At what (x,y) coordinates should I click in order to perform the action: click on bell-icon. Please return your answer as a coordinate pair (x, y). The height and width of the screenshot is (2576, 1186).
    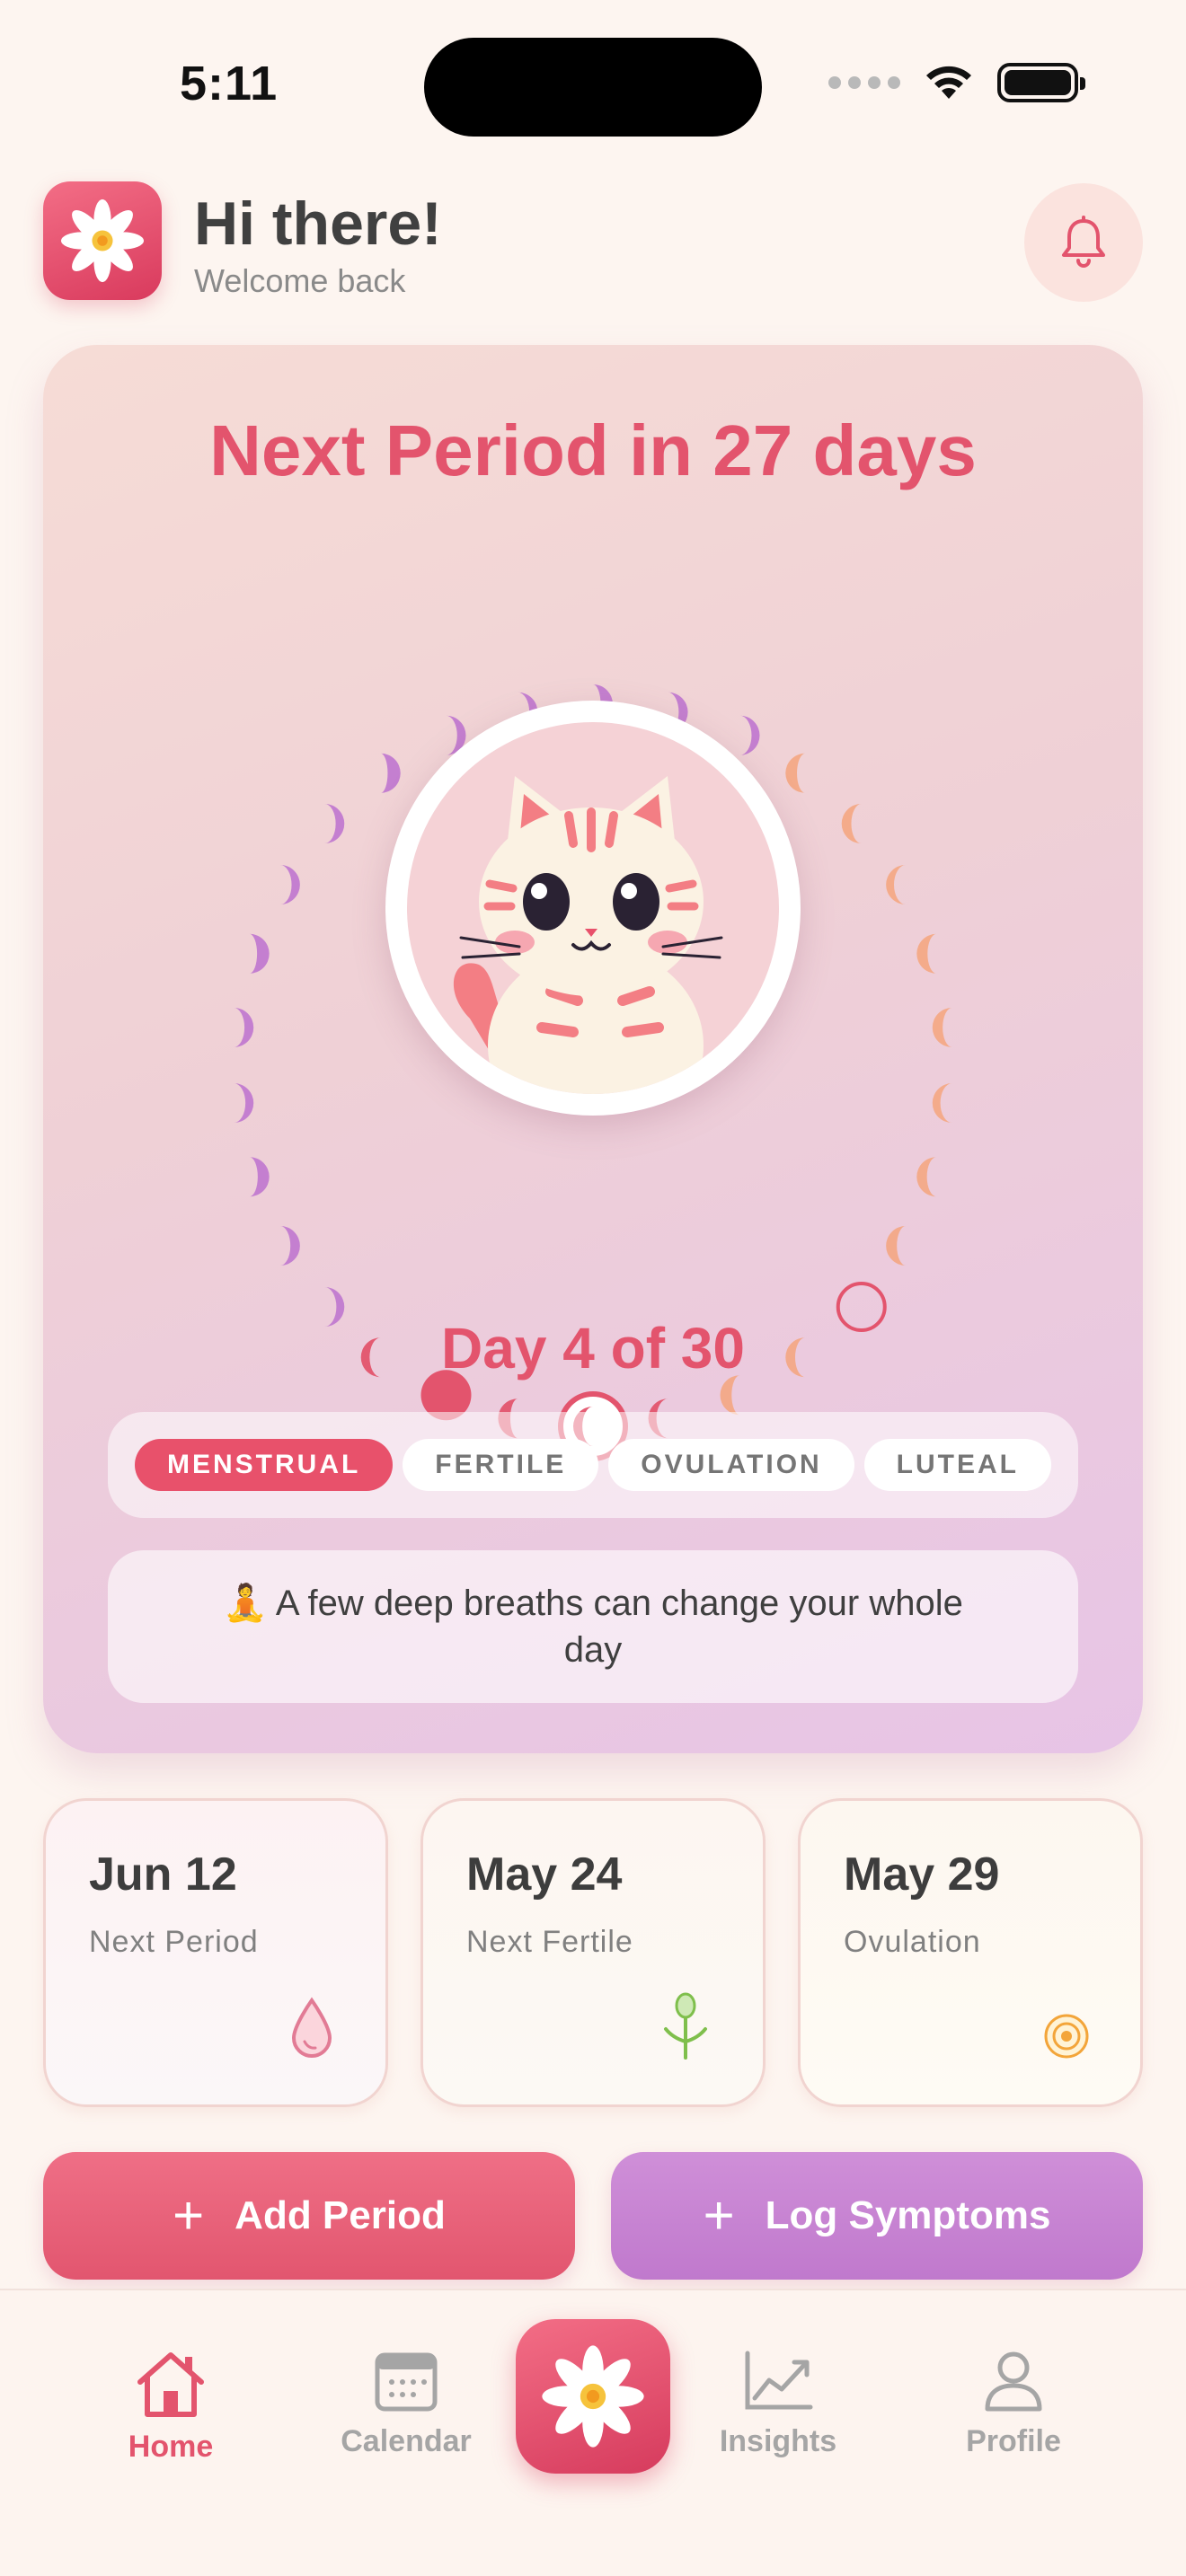
    Looking at the image, I should click on (1083, 242).